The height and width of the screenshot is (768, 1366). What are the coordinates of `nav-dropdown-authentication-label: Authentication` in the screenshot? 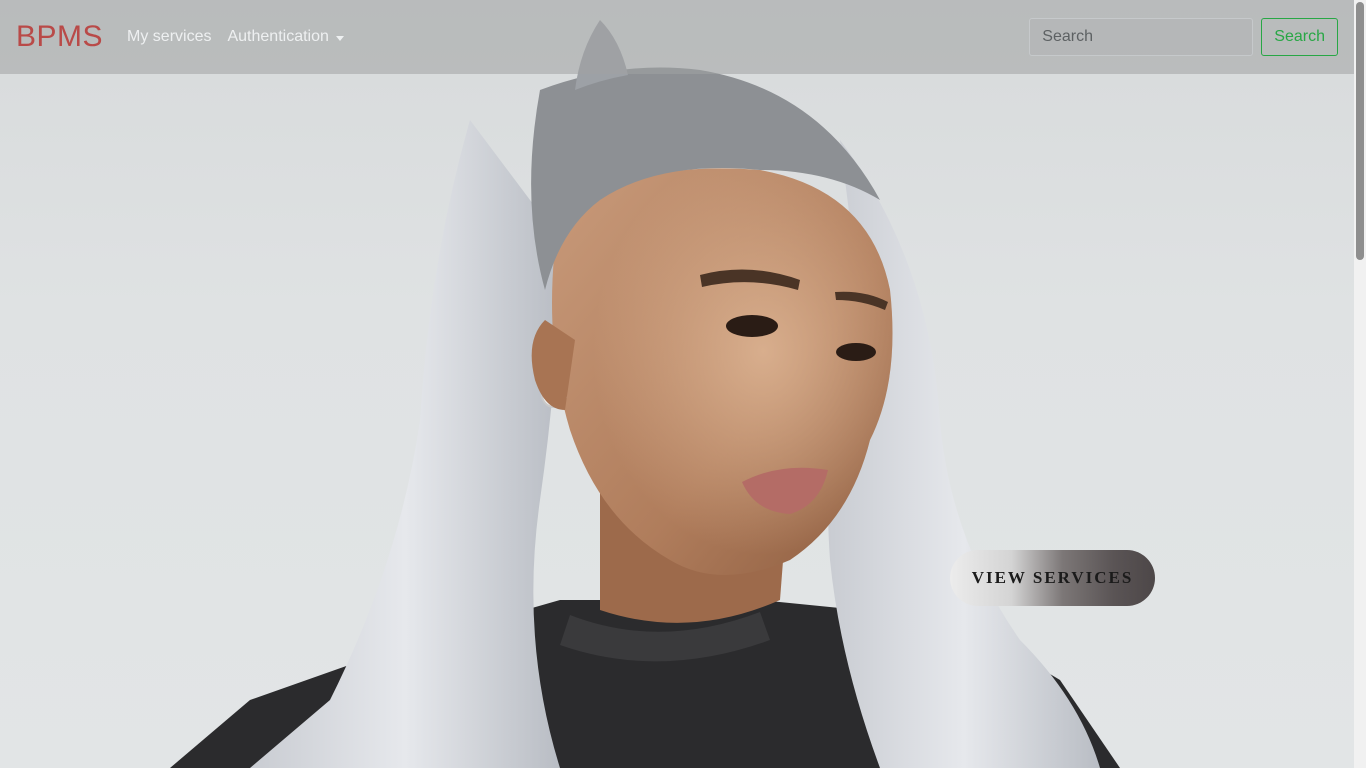 It's located at (278, 36).